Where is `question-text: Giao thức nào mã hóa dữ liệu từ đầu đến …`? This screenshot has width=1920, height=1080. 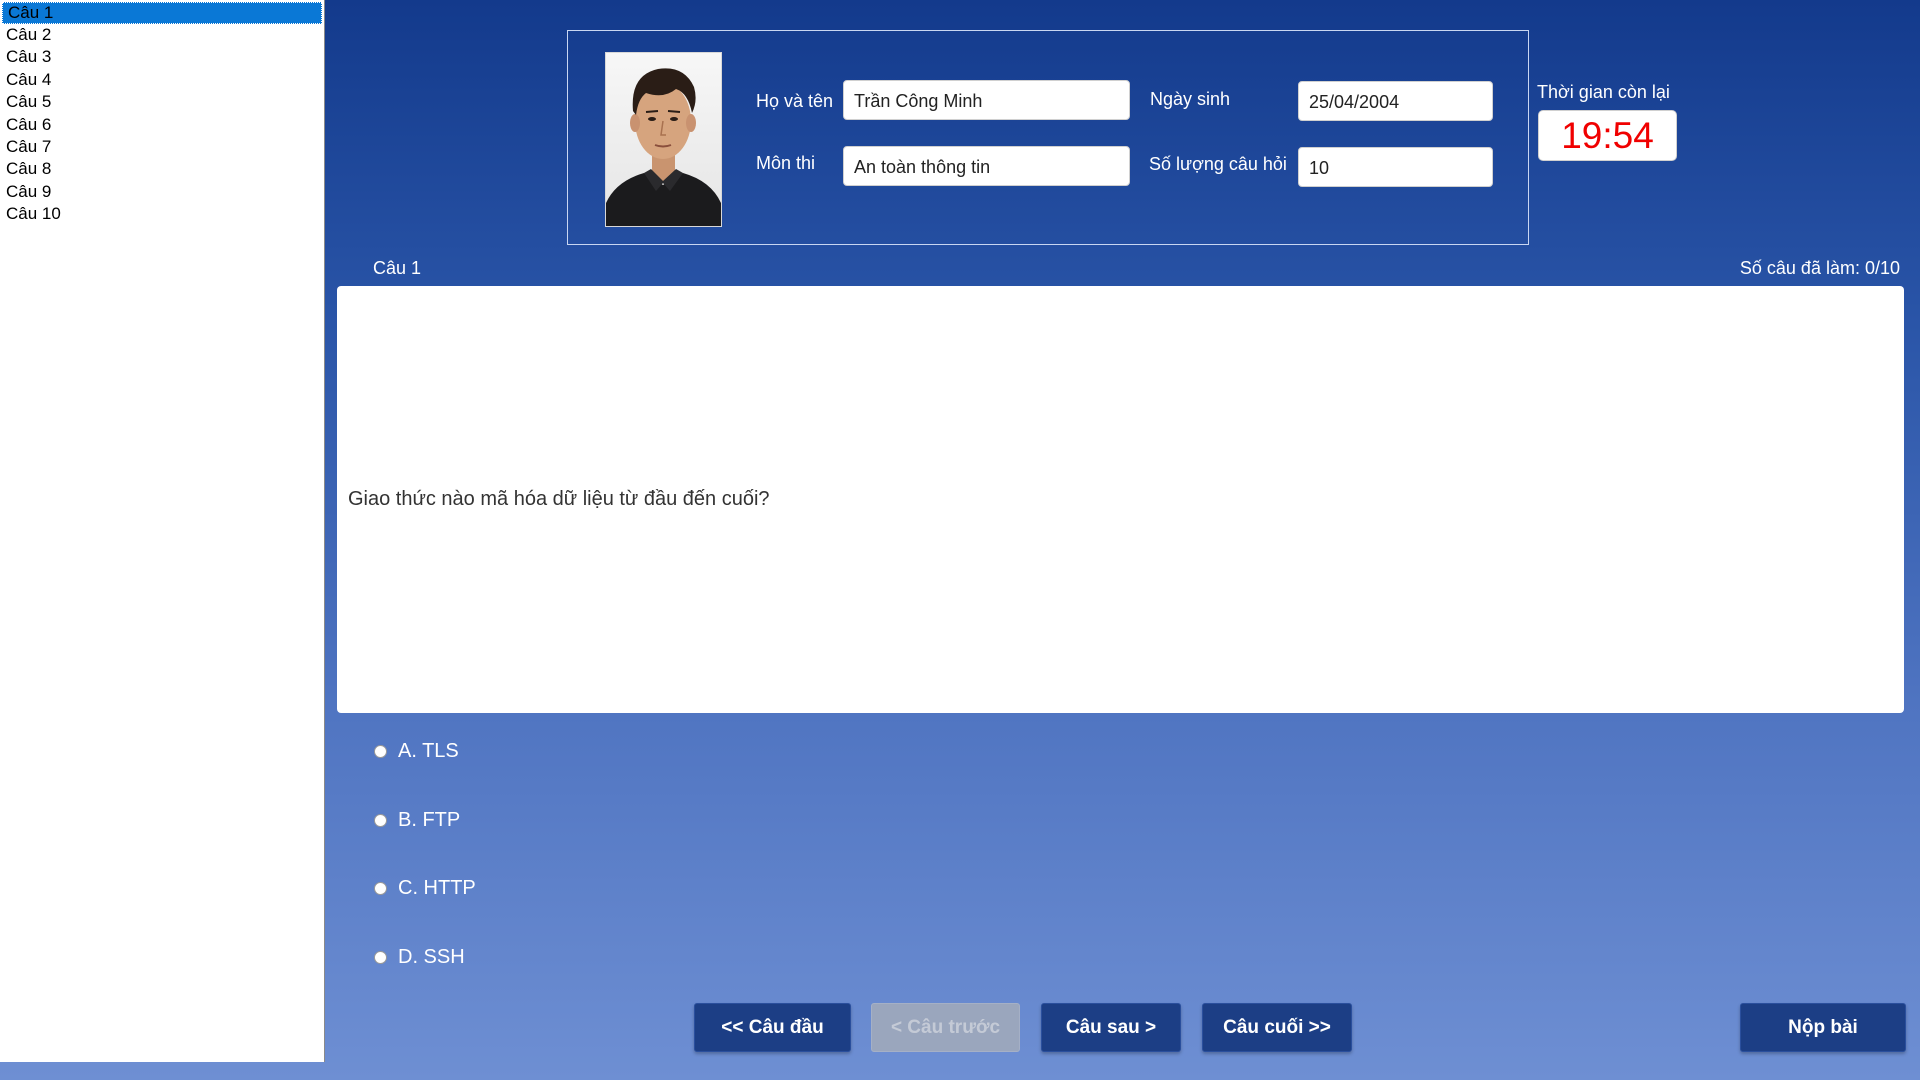
question-text: Giao thức nào mã hóa dữ liệu từ đầu đến … is located at coordinates (559, 499).